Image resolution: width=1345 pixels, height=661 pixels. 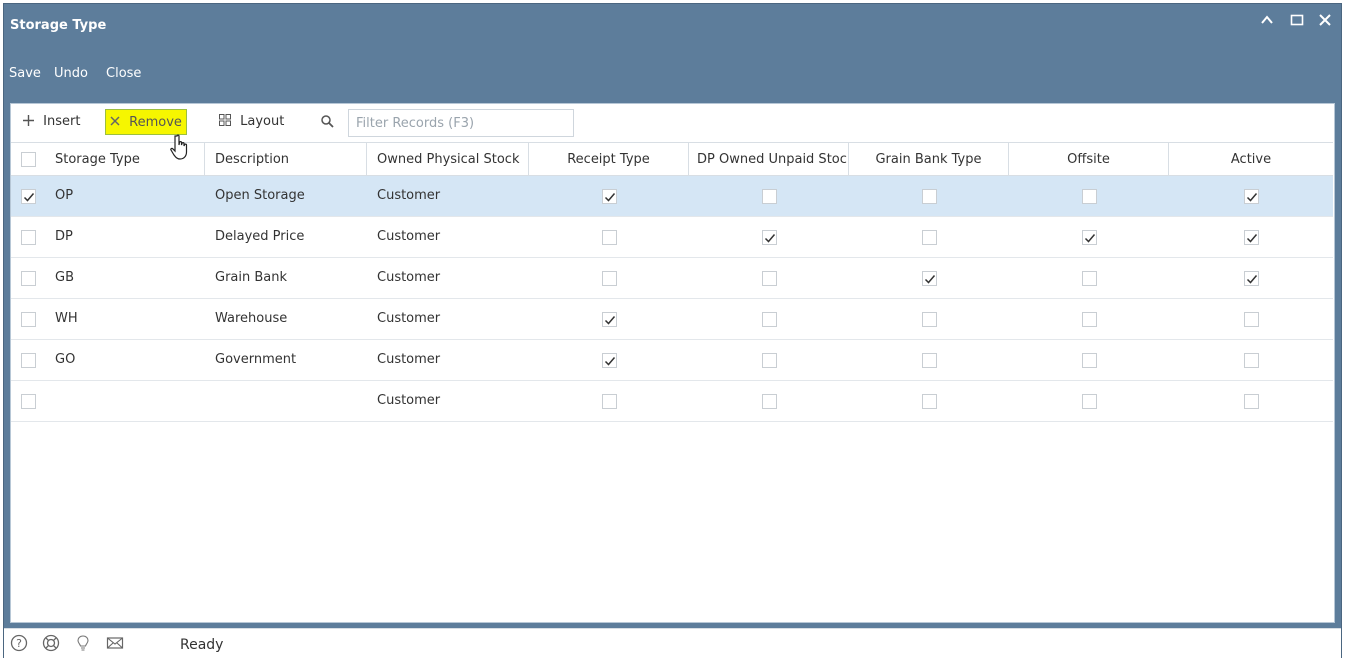 What do you see at coordinates (672, 278) in the screenshot?
I see `table-row: GB Grain Bank Customer` at bounding box center [672, 278].